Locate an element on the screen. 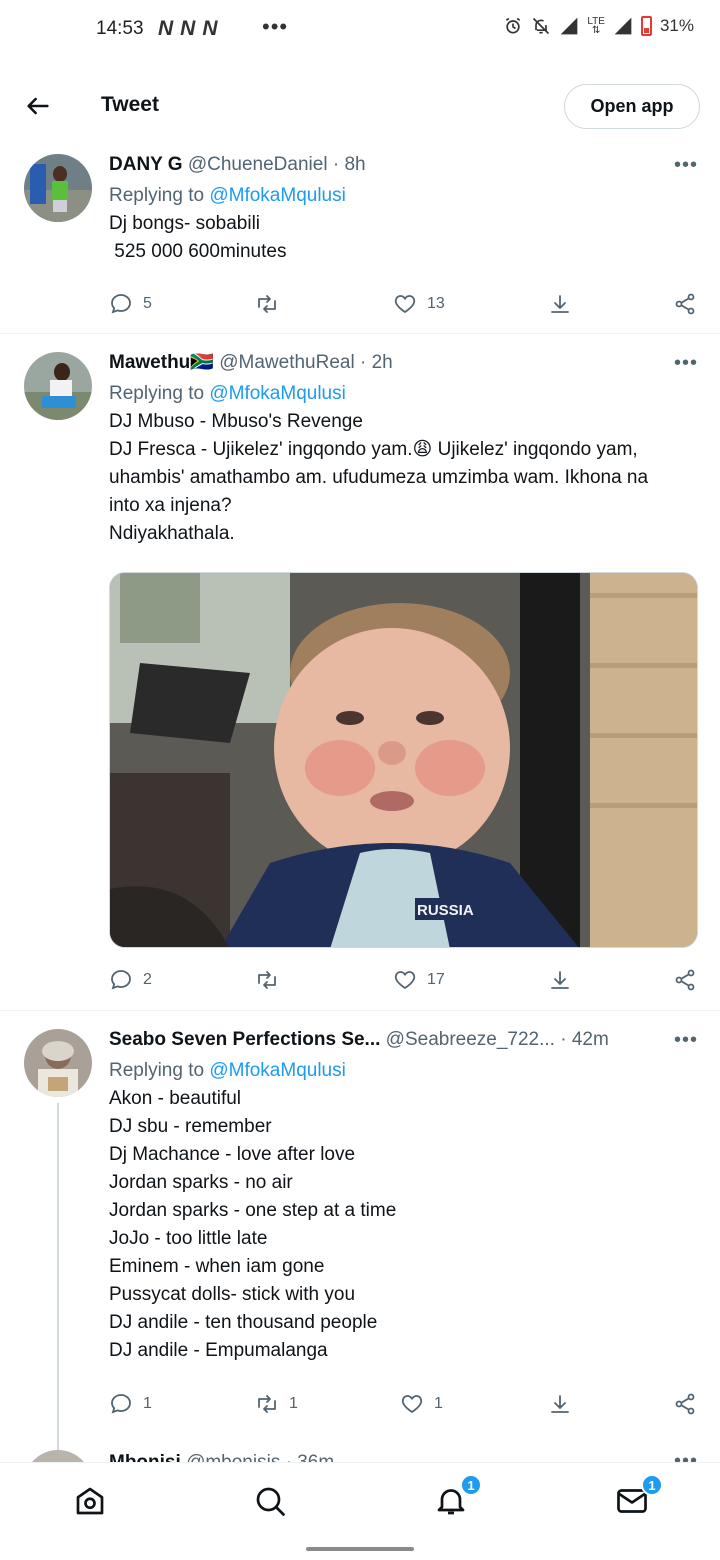  tweet-line: 525 000 600minutes is located at coordinates (198, 251).